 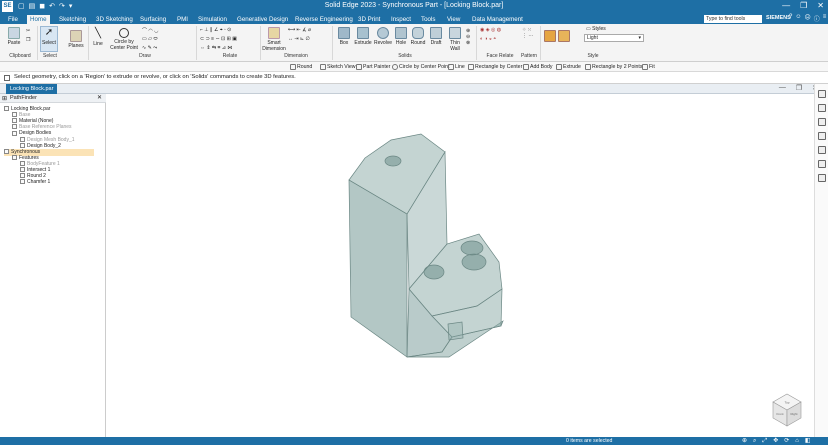 What do you see at coordinates (299, 39) in the screenshot?
I see `dimension-icons-row2: ↔ ⇥ ⊾ ∅` at bounding box center [299, 39].